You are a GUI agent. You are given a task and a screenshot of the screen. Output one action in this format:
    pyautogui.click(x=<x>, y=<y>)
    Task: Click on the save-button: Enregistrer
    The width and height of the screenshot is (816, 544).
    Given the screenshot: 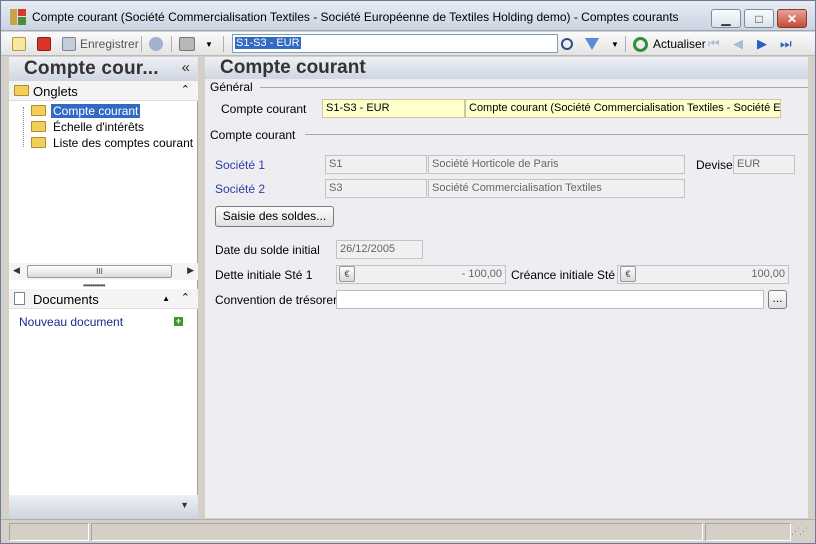 What is the action you would take?
    pyautogui.click(x=100, y=44)
    